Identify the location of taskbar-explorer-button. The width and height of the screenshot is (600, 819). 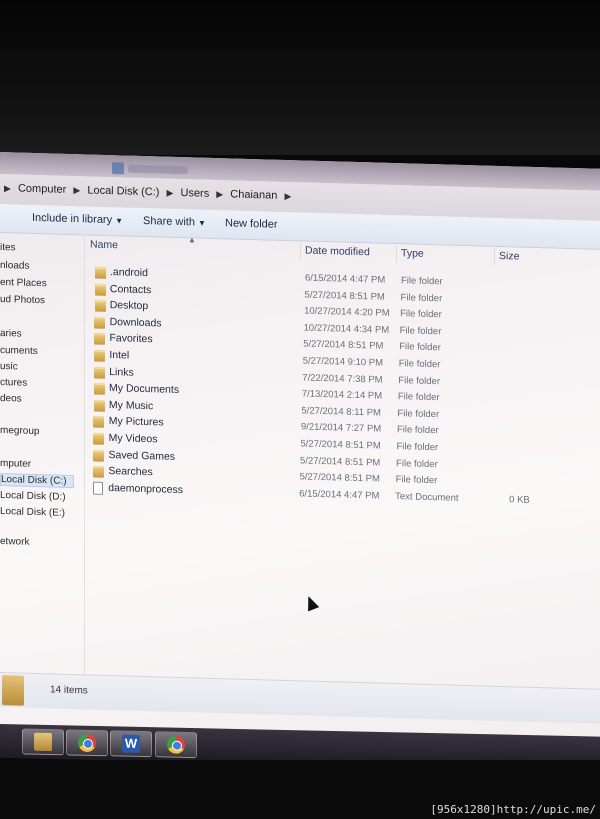
(43, 742).